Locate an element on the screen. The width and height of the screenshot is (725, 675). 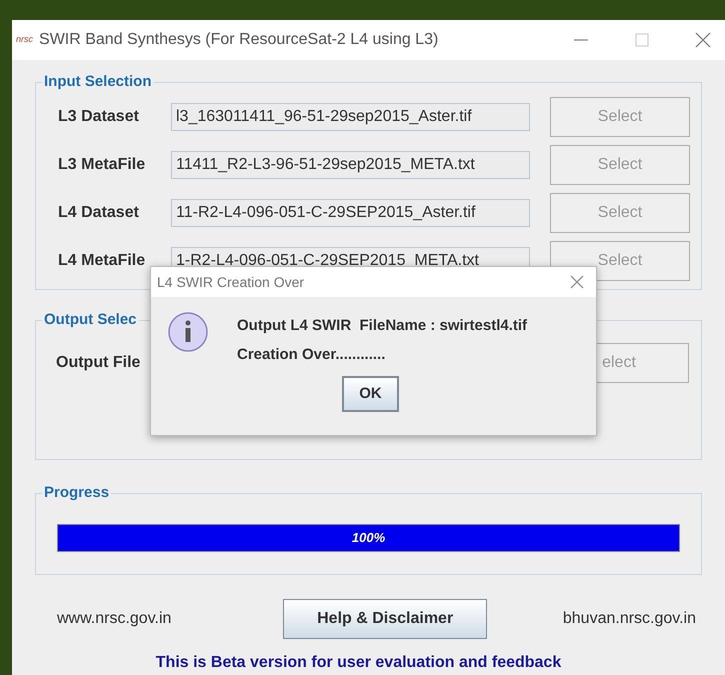
website-link: www.nrsc.gov.in is located at coordinates (114, 619).